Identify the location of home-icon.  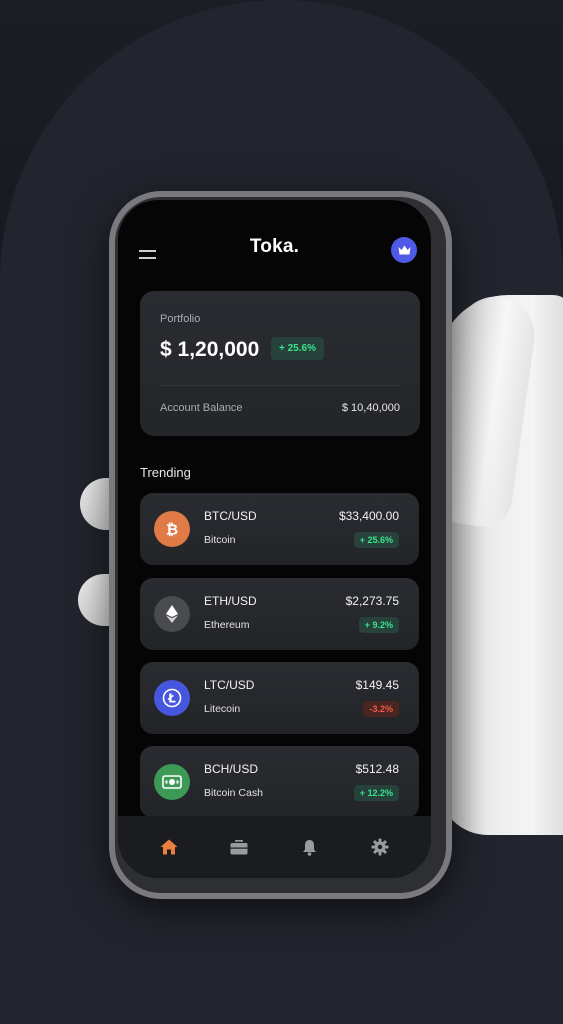
(169, 847).